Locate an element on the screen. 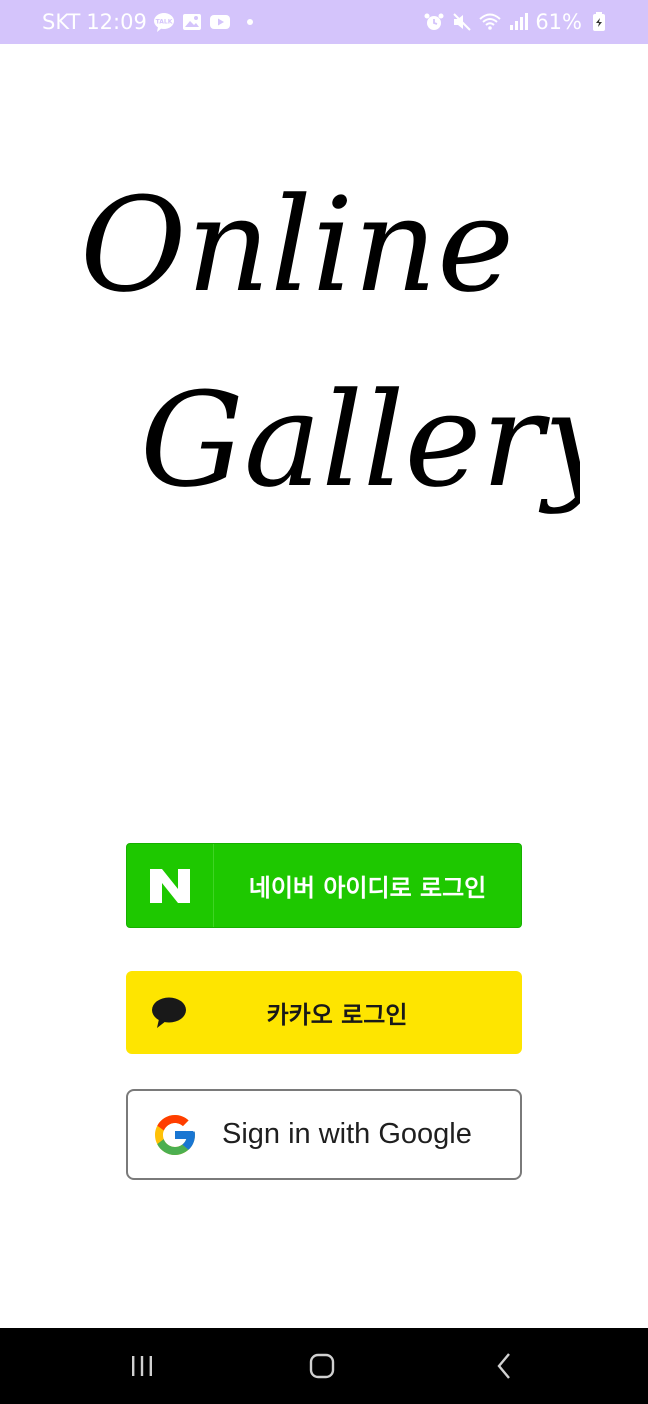 The height and width of the screenshot is (1404, 648). back-icon is located at coordinates (503, 1366).